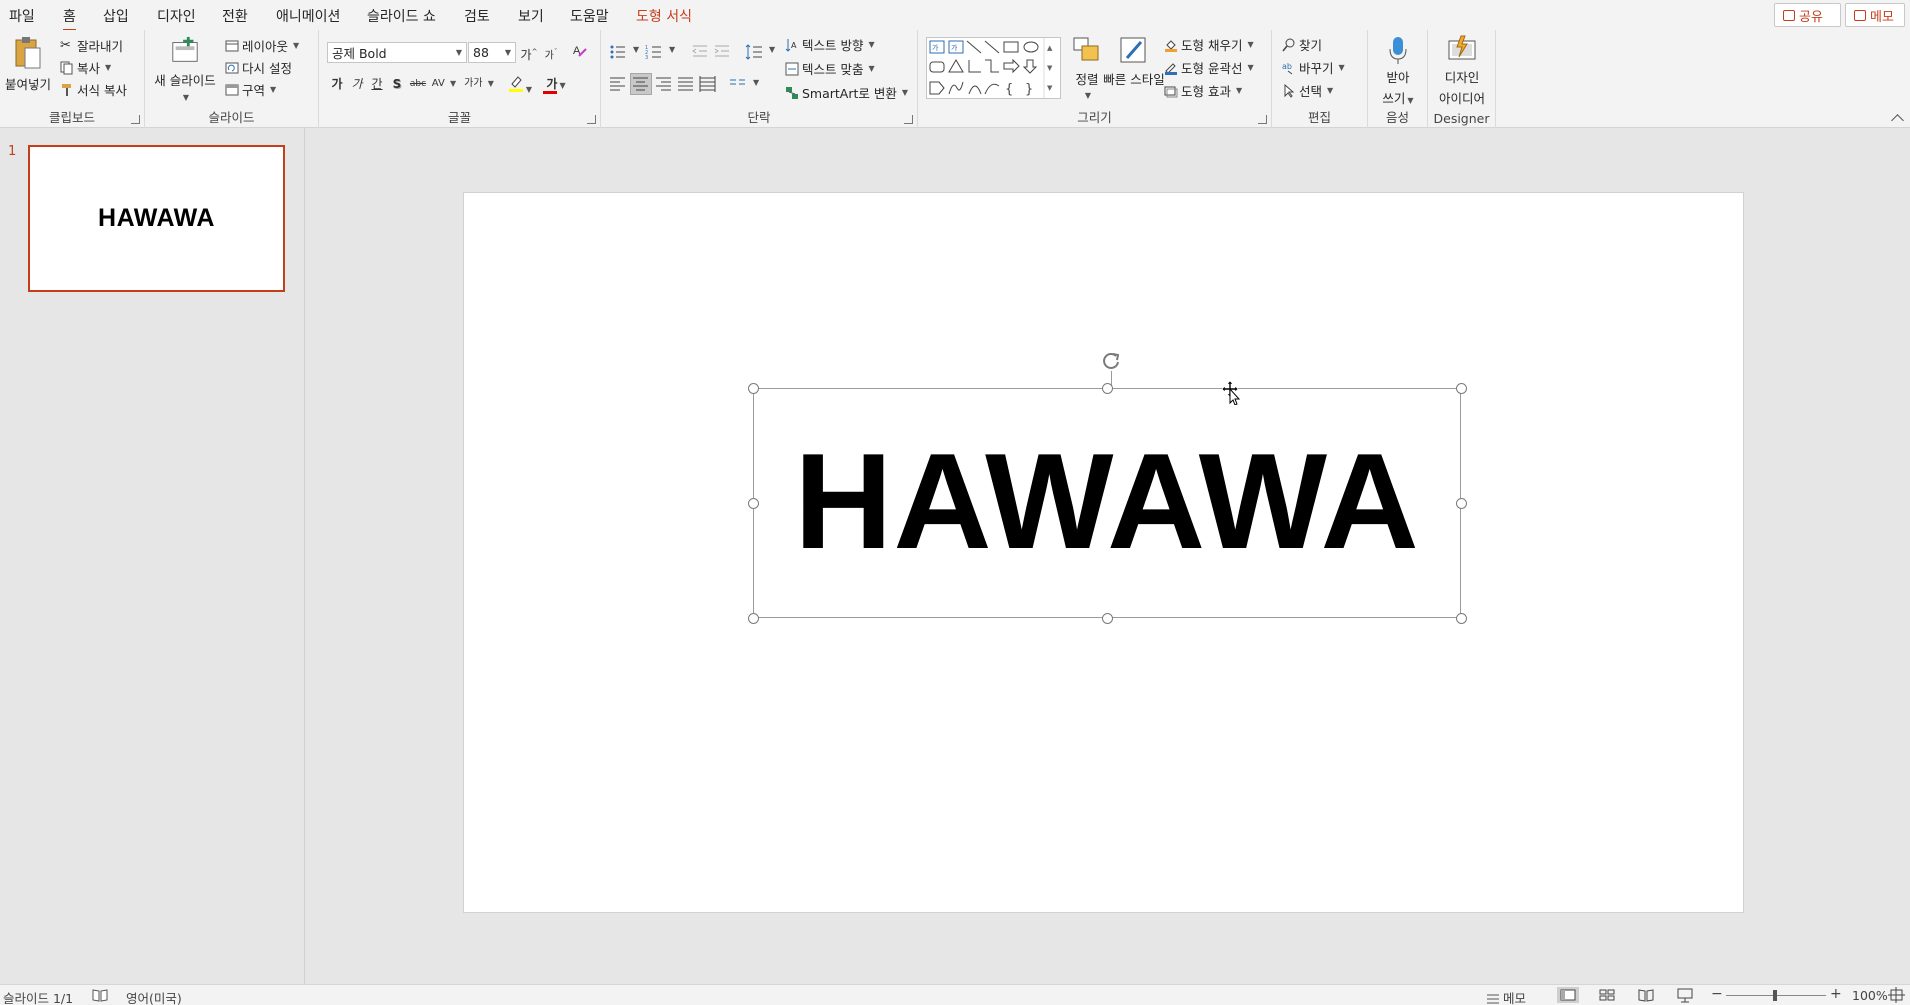  I want to click on tab-insert: 삽입, so click(116, 16).